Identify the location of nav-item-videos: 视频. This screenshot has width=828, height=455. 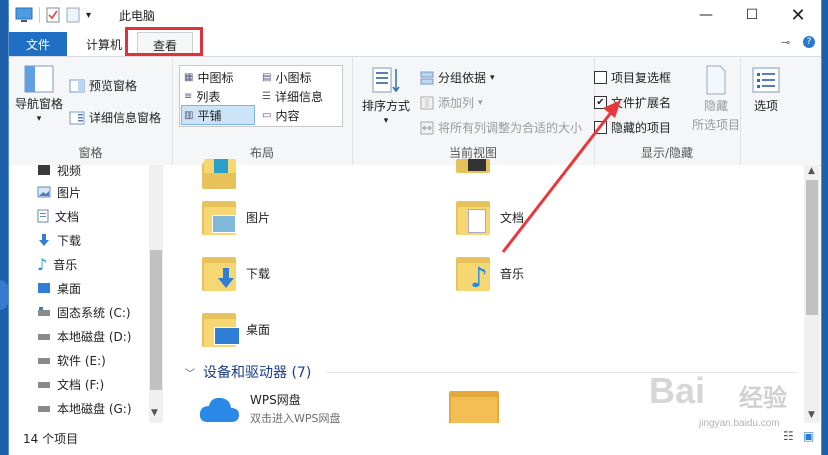
(59, 170).